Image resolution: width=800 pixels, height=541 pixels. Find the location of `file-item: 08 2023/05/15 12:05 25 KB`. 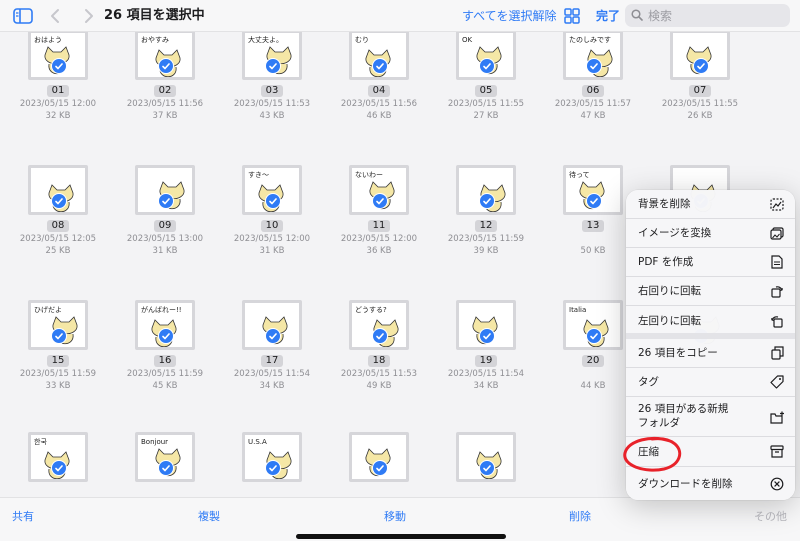

file-item: 08 2023/05/15 12:05 25 KB is located at coordinates (58, 215).